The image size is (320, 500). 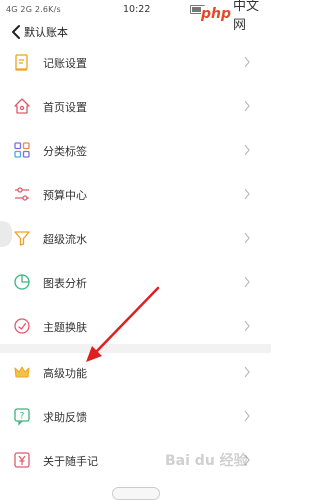 I want to click on annotation-arrow, so click(x=123, y=324).